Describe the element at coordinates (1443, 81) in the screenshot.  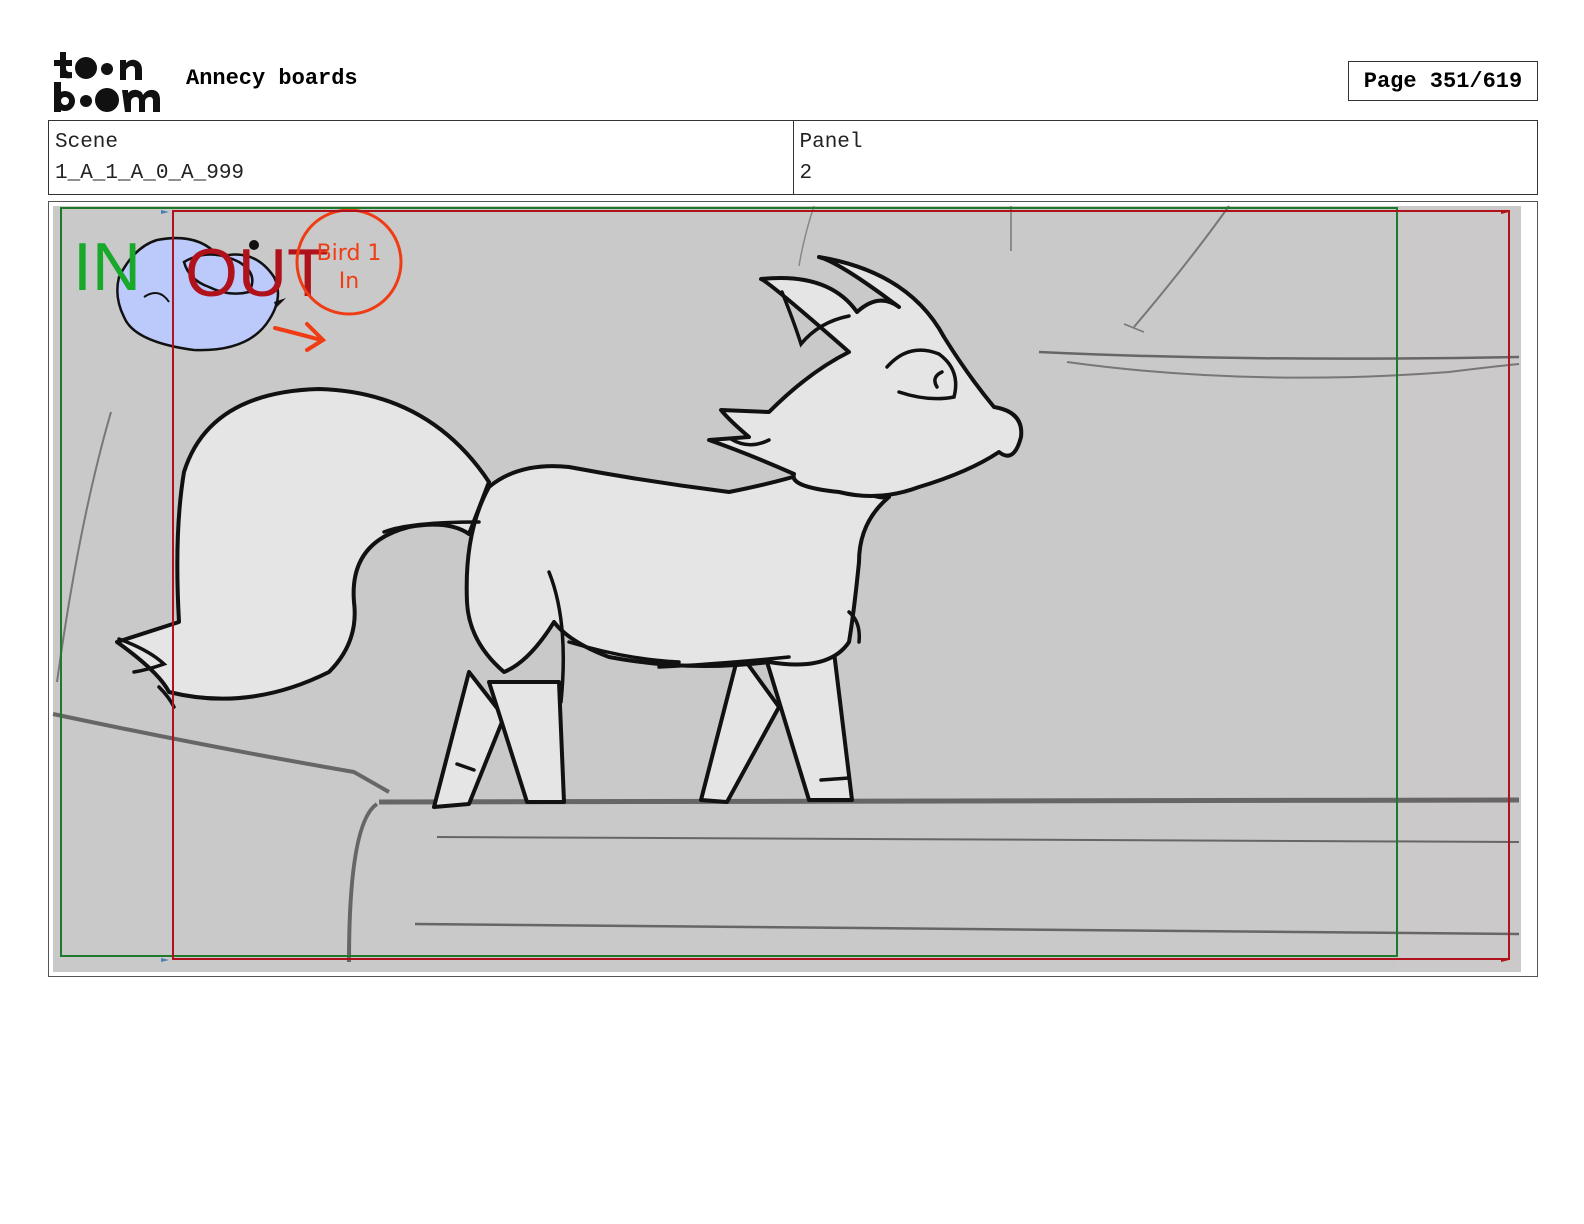
I see `page-indicator: Page 351/619` at that location.